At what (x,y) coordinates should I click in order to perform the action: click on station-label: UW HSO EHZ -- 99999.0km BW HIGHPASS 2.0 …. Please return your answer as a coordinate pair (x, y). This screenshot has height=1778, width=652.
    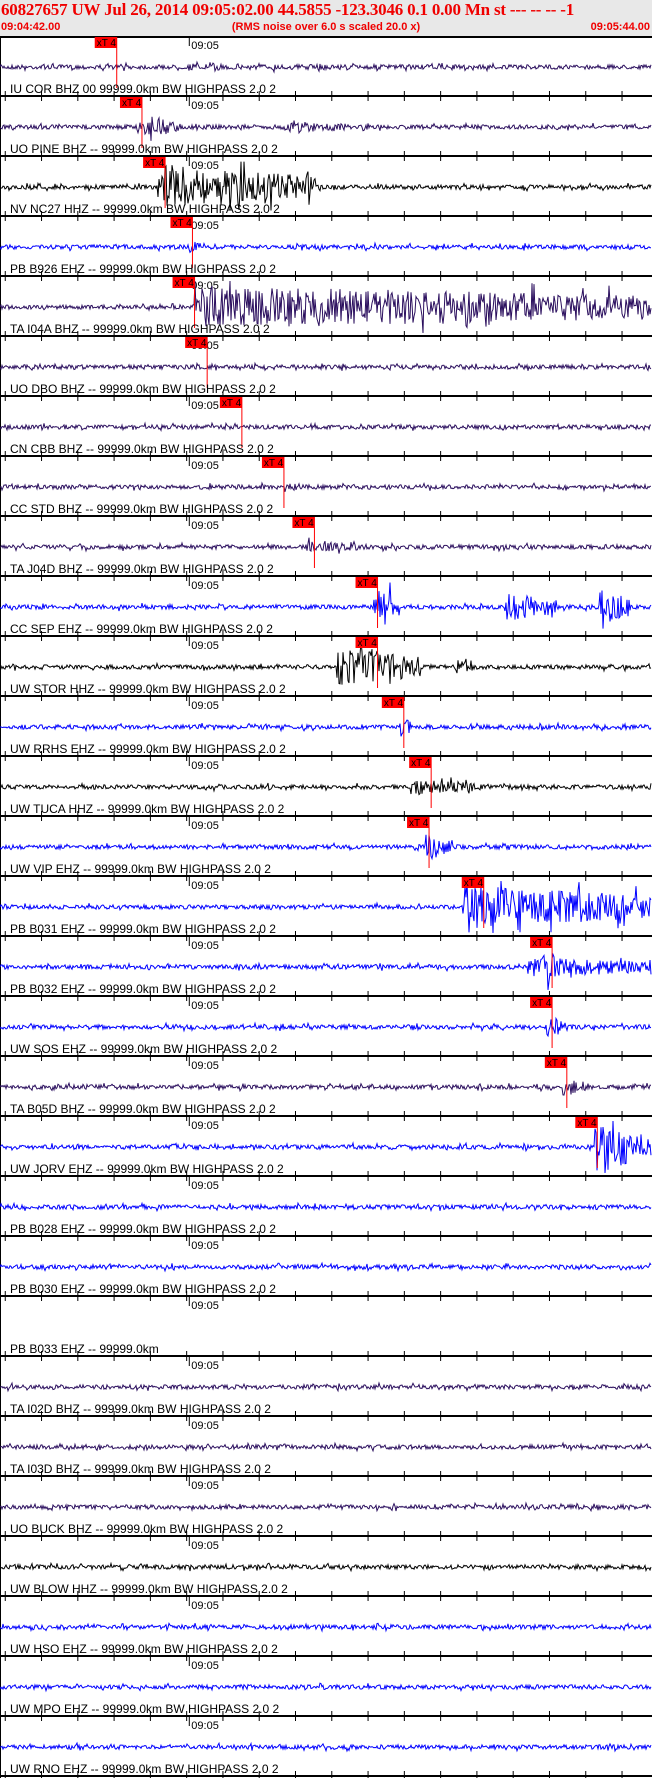
    Looking at the image, I should click on (144, 1649).